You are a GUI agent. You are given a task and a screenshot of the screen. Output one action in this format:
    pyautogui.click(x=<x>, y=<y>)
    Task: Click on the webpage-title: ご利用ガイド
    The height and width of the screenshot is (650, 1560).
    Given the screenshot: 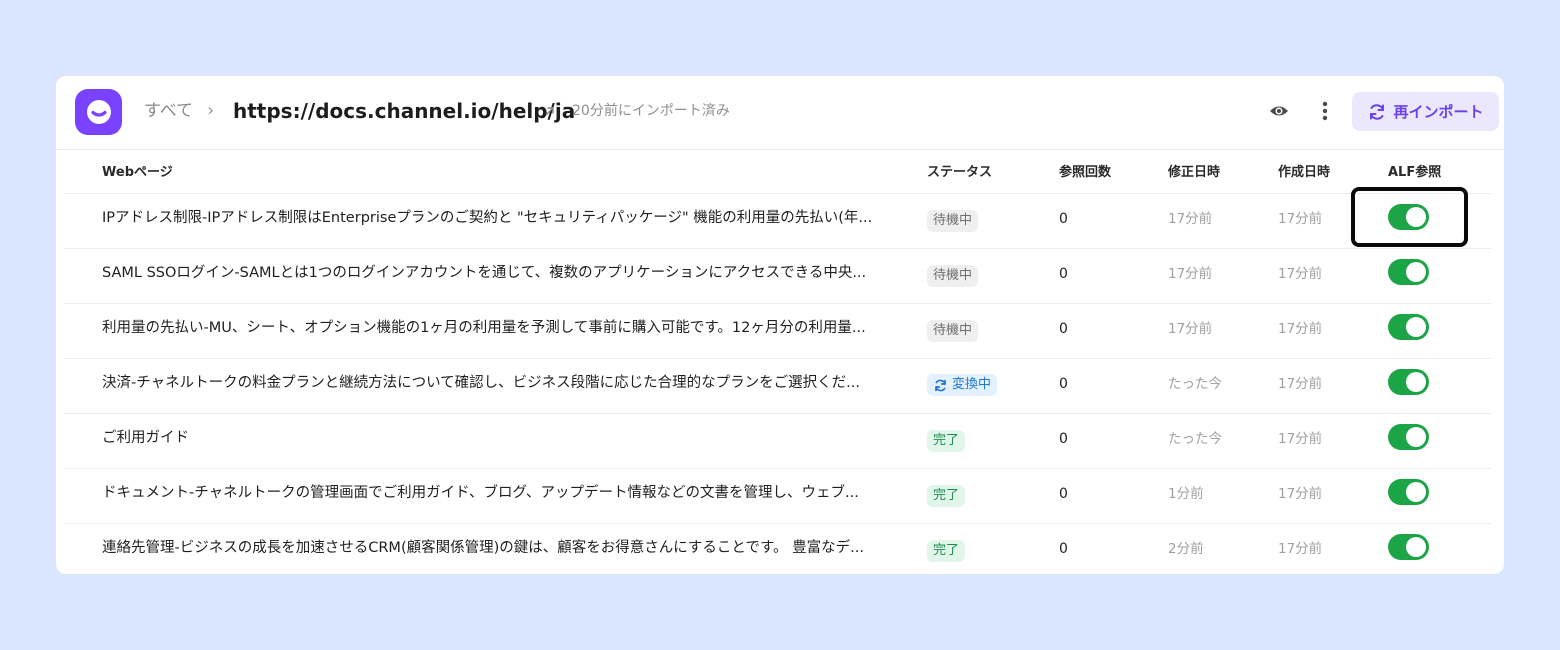 What is the action you would take?
    pyautogui.click(x=508, y=438)
    